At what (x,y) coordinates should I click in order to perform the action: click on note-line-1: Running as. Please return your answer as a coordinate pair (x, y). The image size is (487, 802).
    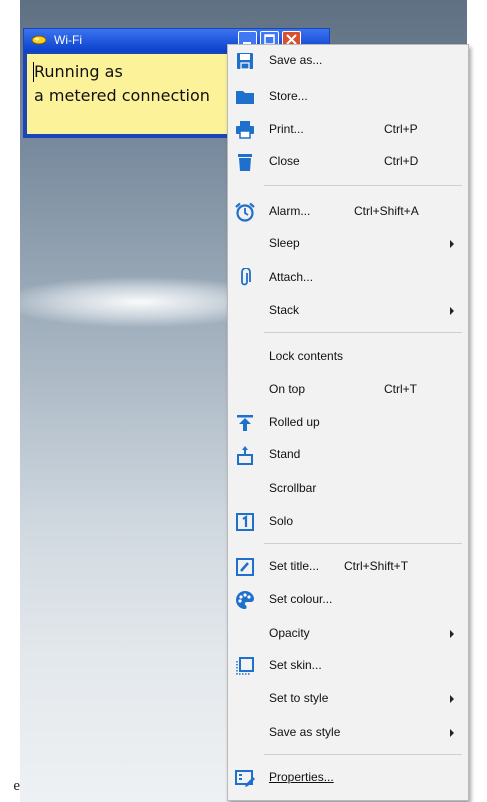
    Looking at the image, I should click on (78, 71).